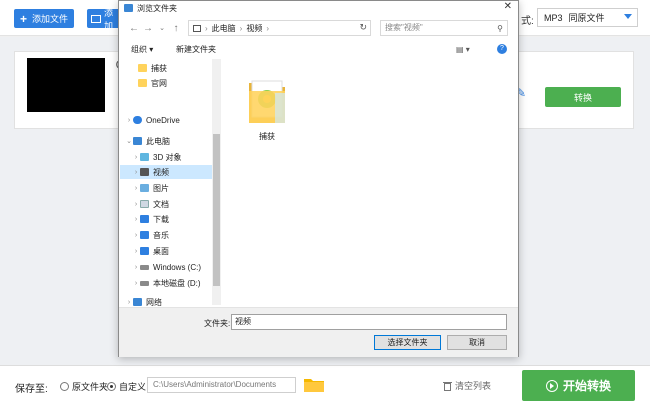  I want to click on documents-icon, so click(144, 204).